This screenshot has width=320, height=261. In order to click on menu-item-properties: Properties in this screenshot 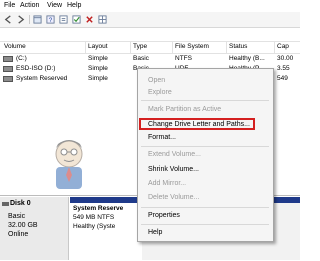, I will do `click(164, 215)`.